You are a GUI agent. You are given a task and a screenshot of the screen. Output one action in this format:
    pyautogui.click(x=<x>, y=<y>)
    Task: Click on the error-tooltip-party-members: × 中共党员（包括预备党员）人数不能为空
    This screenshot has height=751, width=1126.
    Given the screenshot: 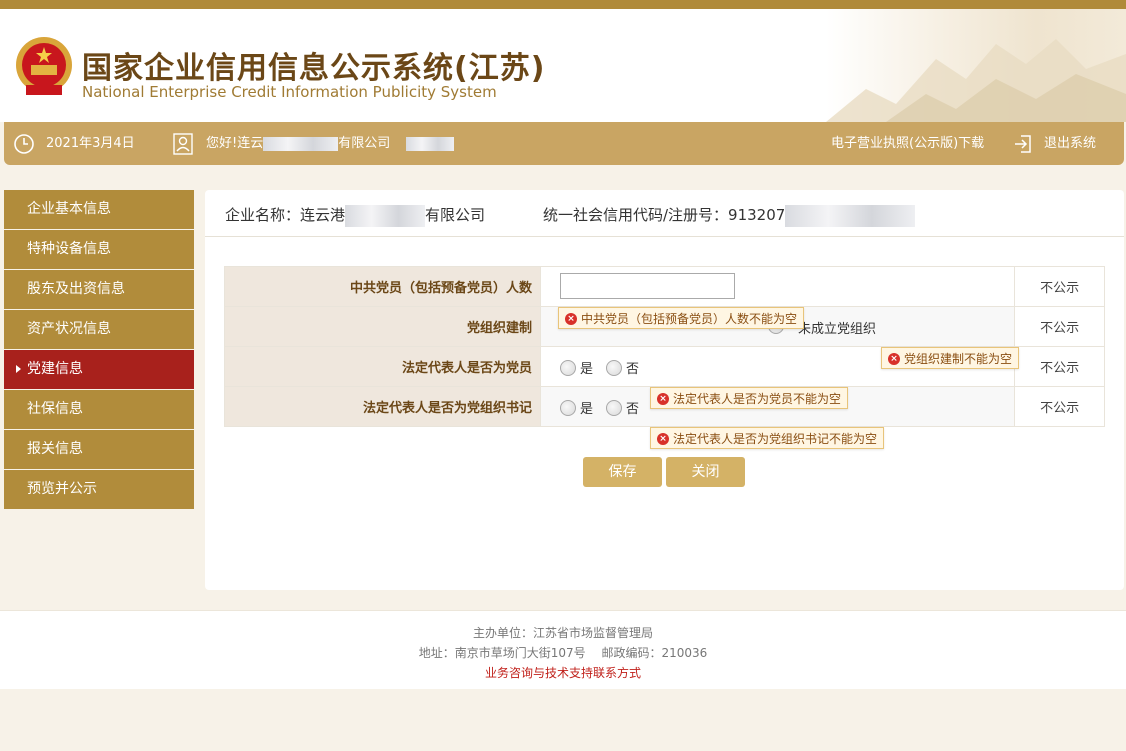 What is the action you would take?
    pyautogui.click(x=681, y=318)
    